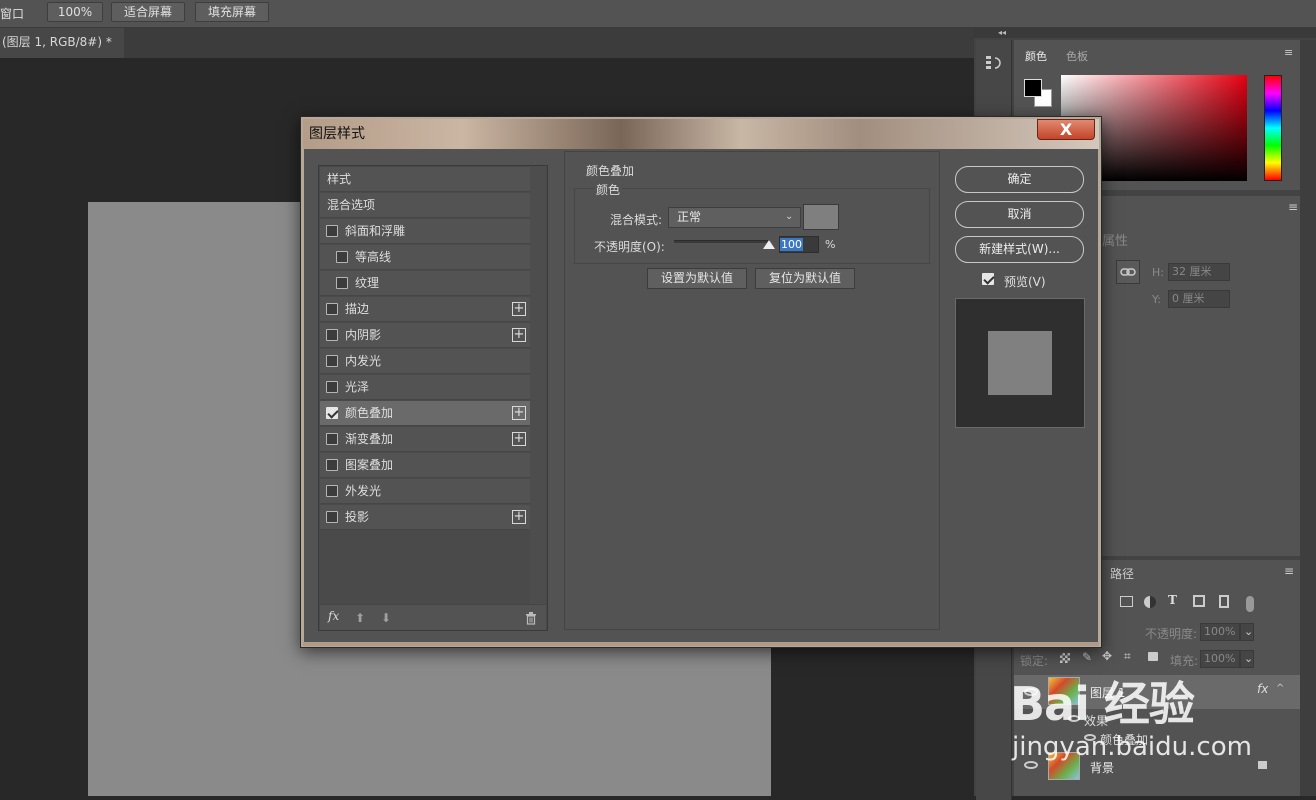  I want to click on style-label: 颜色叠加, so click(369, 413).